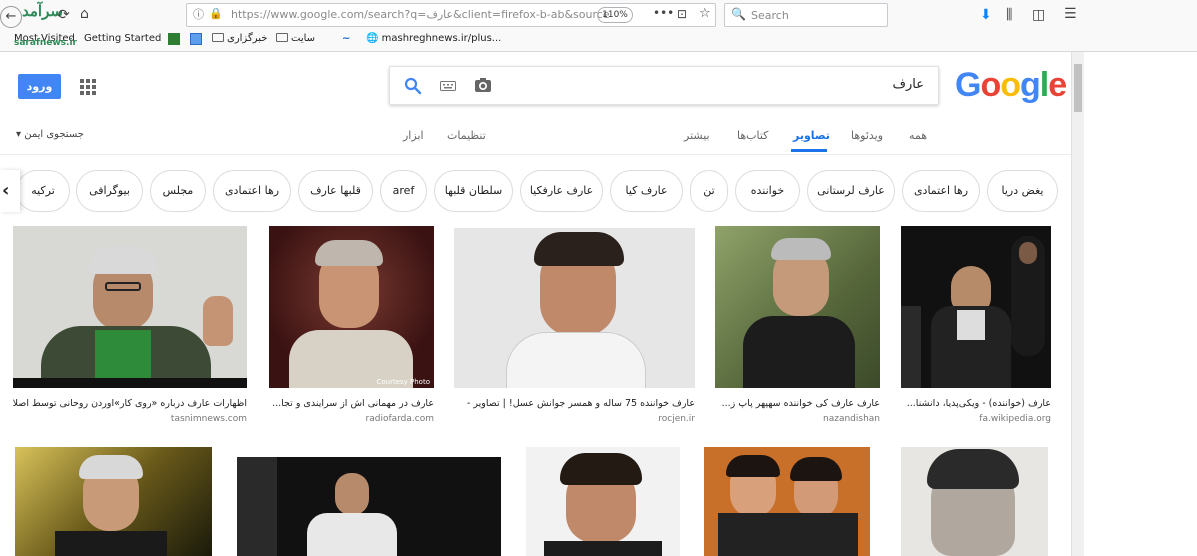 This screenshot has width=1197, height=556. Describe the element at coordinates (1038, 15) in the screenshot. I see `sidebar-icon: ◫` at that location.